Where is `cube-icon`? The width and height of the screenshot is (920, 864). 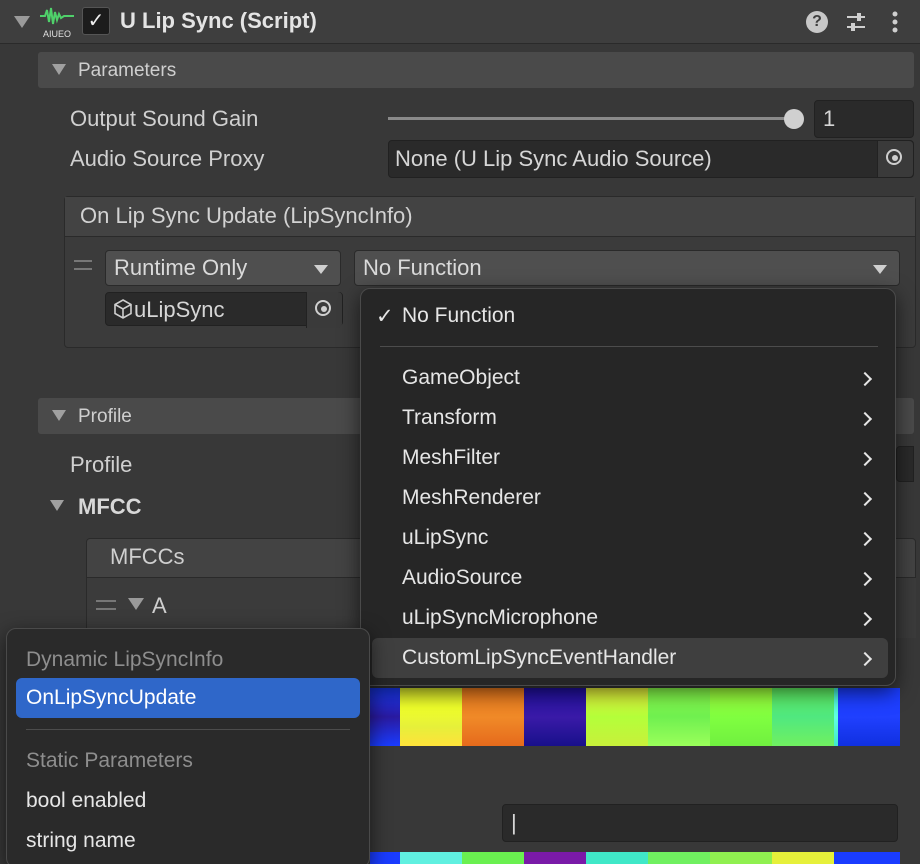 cube-icon is located at coordinates (123, 309).